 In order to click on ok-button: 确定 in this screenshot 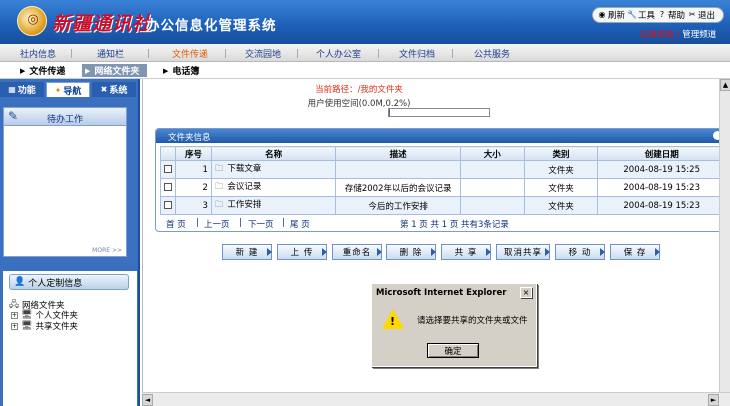, I will do `click(453, 350)`.